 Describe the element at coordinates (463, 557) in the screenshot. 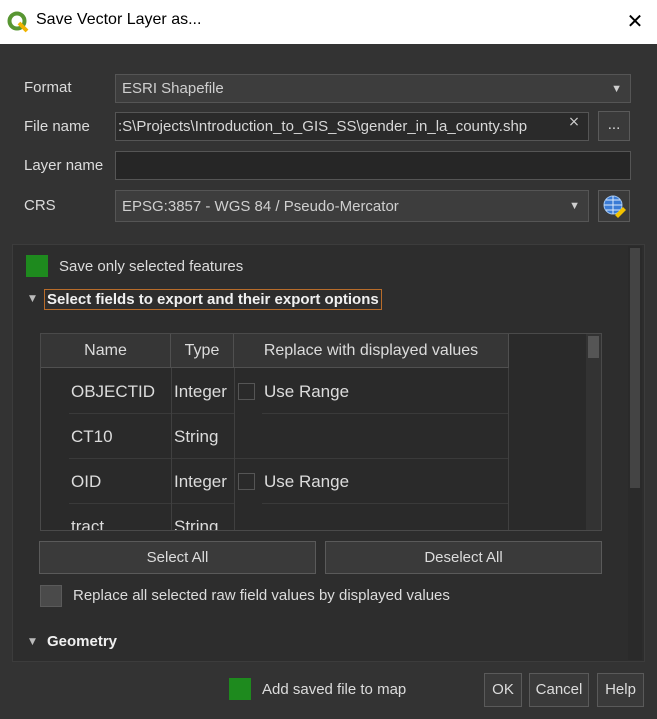

I see `deselect-all-button: Deselect All` at that location.